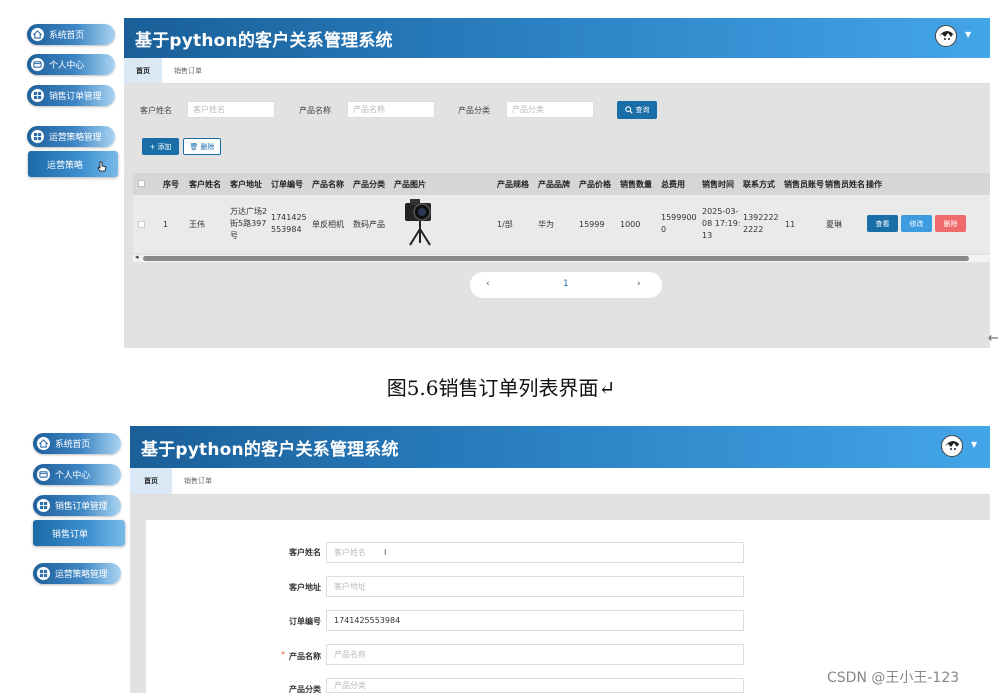 The height and width of the screenshot is (693, 1002). What do you see at coordinates (950, 223) in the screenshot?
I see `delete-row-button: 删除` at bounding box center [950, 223].